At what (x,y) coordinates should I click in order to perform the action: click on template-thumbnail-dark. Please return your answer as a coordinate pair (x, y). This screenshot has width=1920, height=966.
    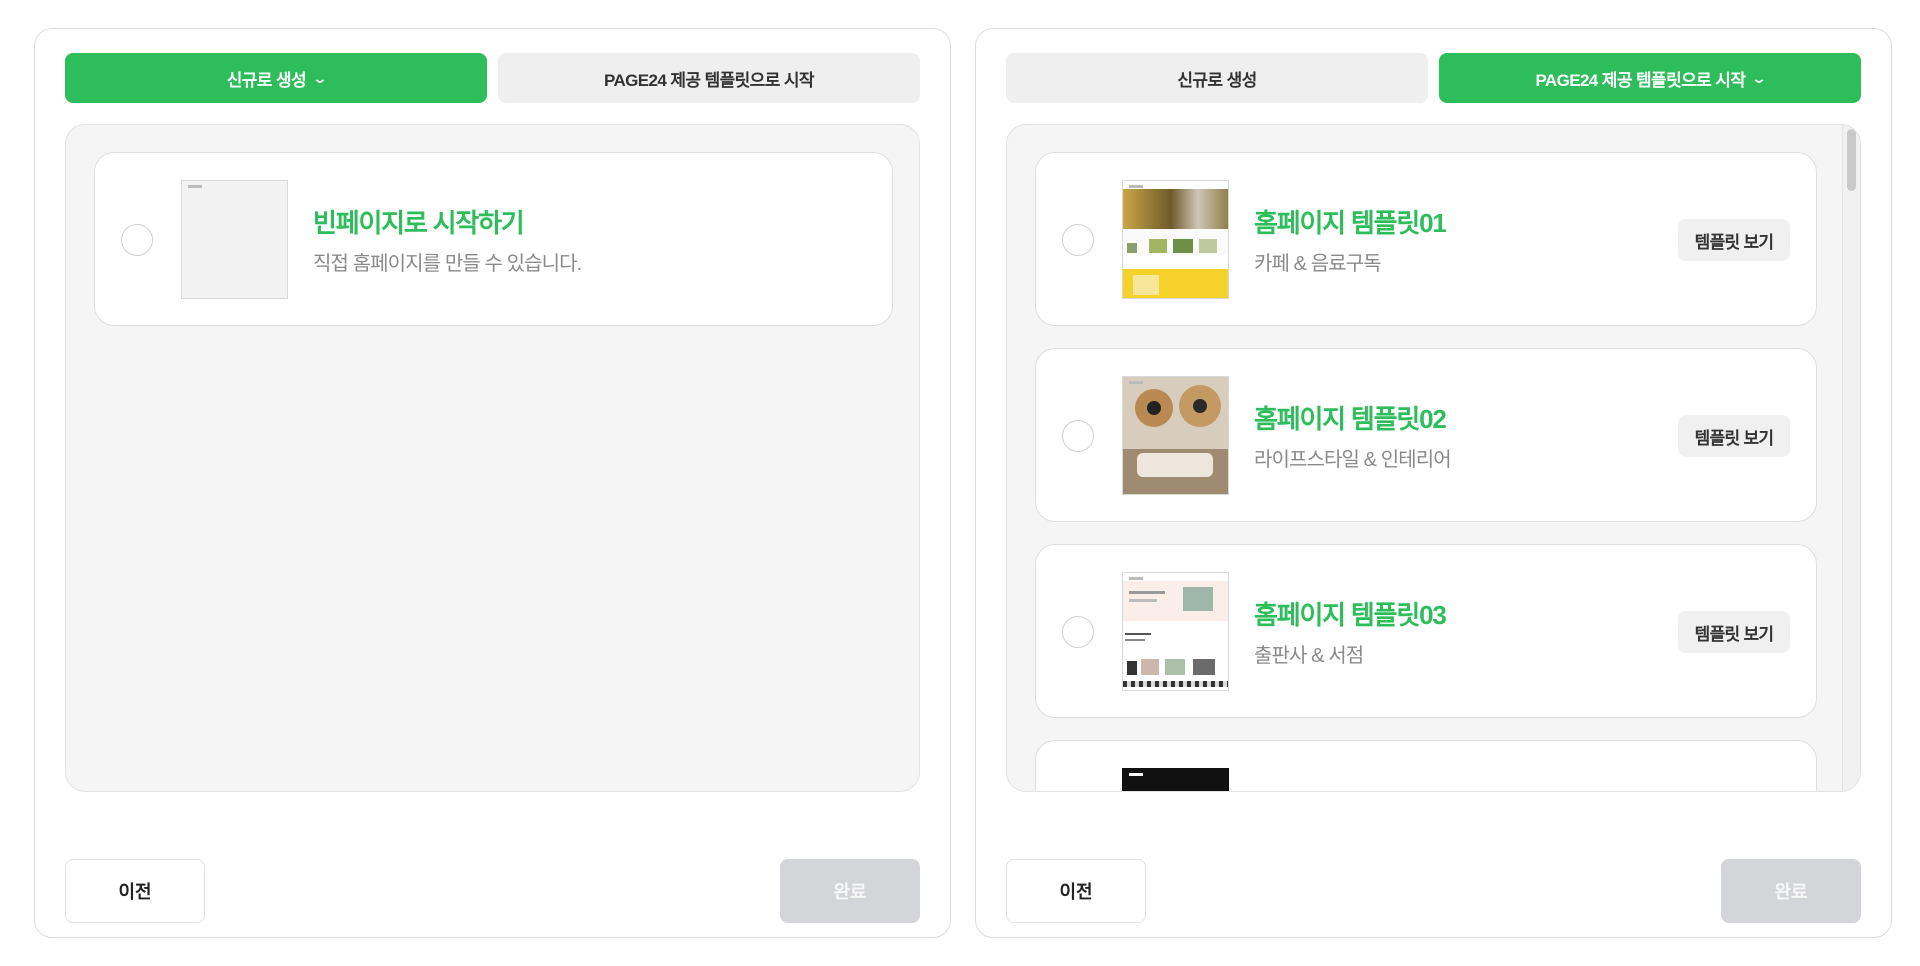
    Looking at the image, I should click on (1175, 779).